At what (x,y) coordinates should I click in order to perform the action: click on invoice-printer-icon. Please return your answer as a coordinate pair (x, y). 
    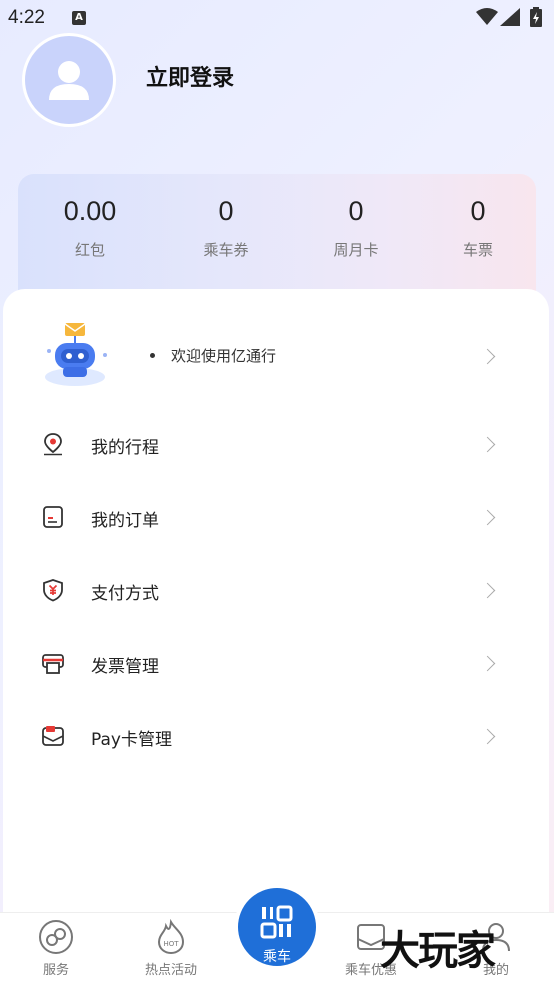
    Looking at the image, I should click on (53, 664).